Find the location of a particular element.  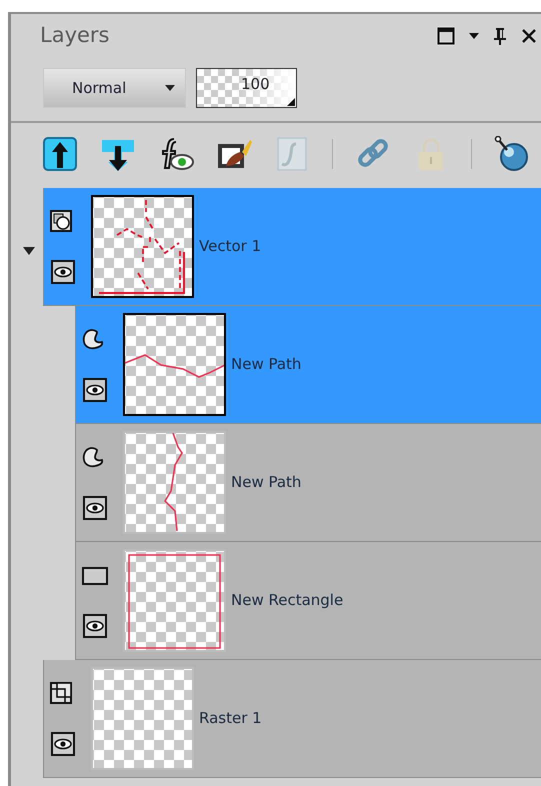

move-up-button is located at coordinates (60, 154).